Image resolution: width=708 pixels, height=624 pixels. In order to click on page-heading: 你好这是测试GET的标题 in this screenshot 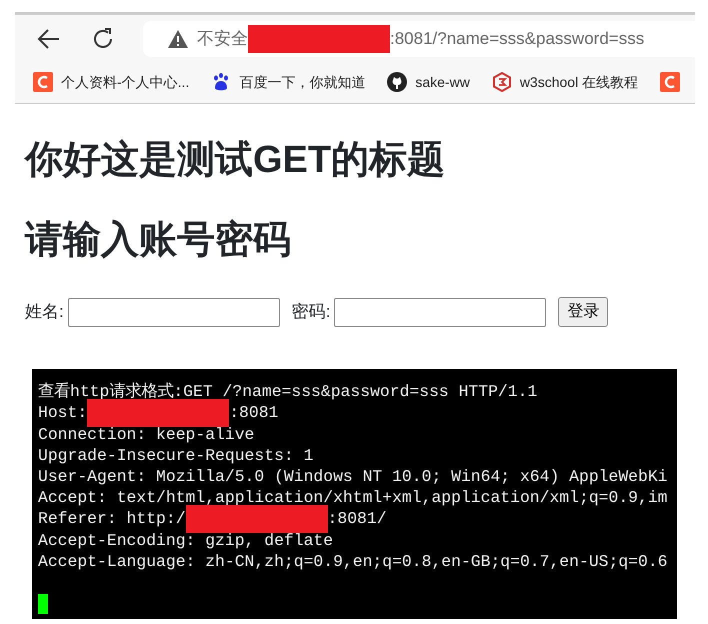, I will do `click(235, 160)`.